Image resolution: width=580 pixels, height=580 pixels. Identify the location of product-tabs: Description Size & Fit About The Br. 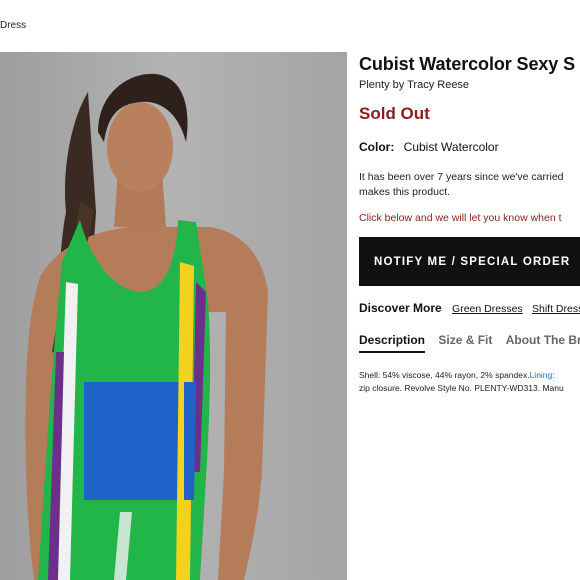
(469, 343).